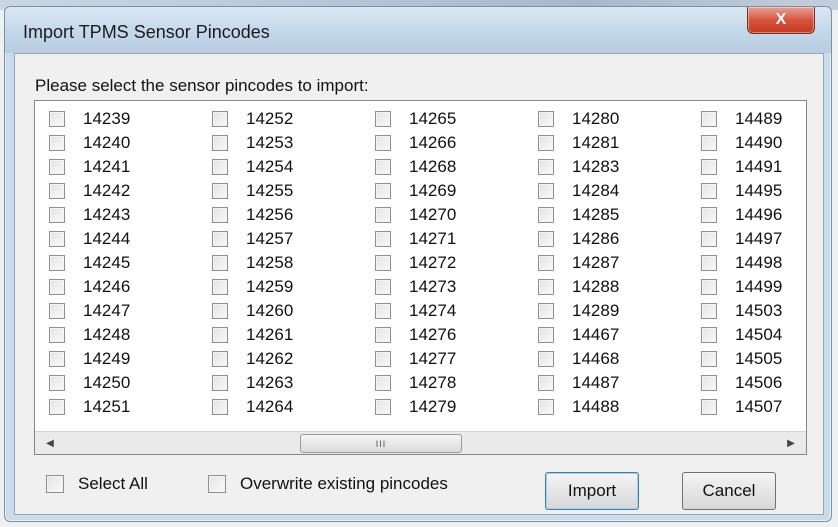 The image size is (838, 527). Describe the element at coordinates (415, 239) in the screenshot. I see `pincode-item: 14271` at that location.